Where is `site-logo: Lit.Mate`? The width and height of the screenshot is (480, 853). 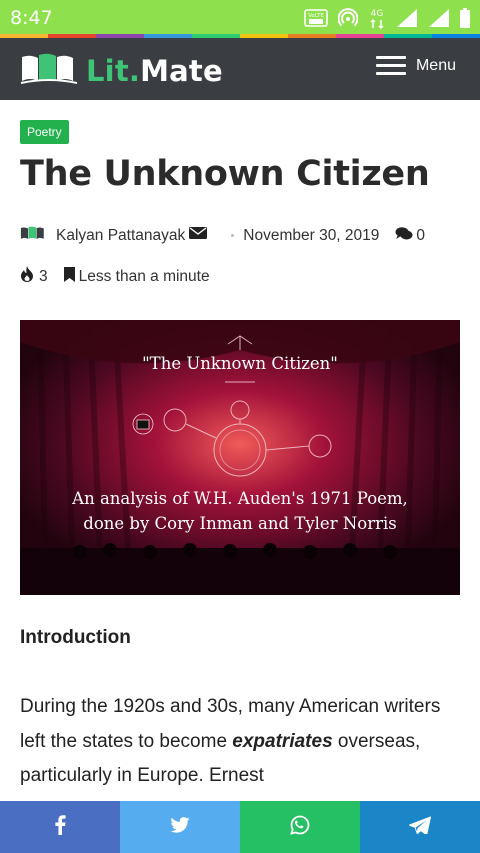
site-logo: Lit.Mate is located at coordinates (121, 70).